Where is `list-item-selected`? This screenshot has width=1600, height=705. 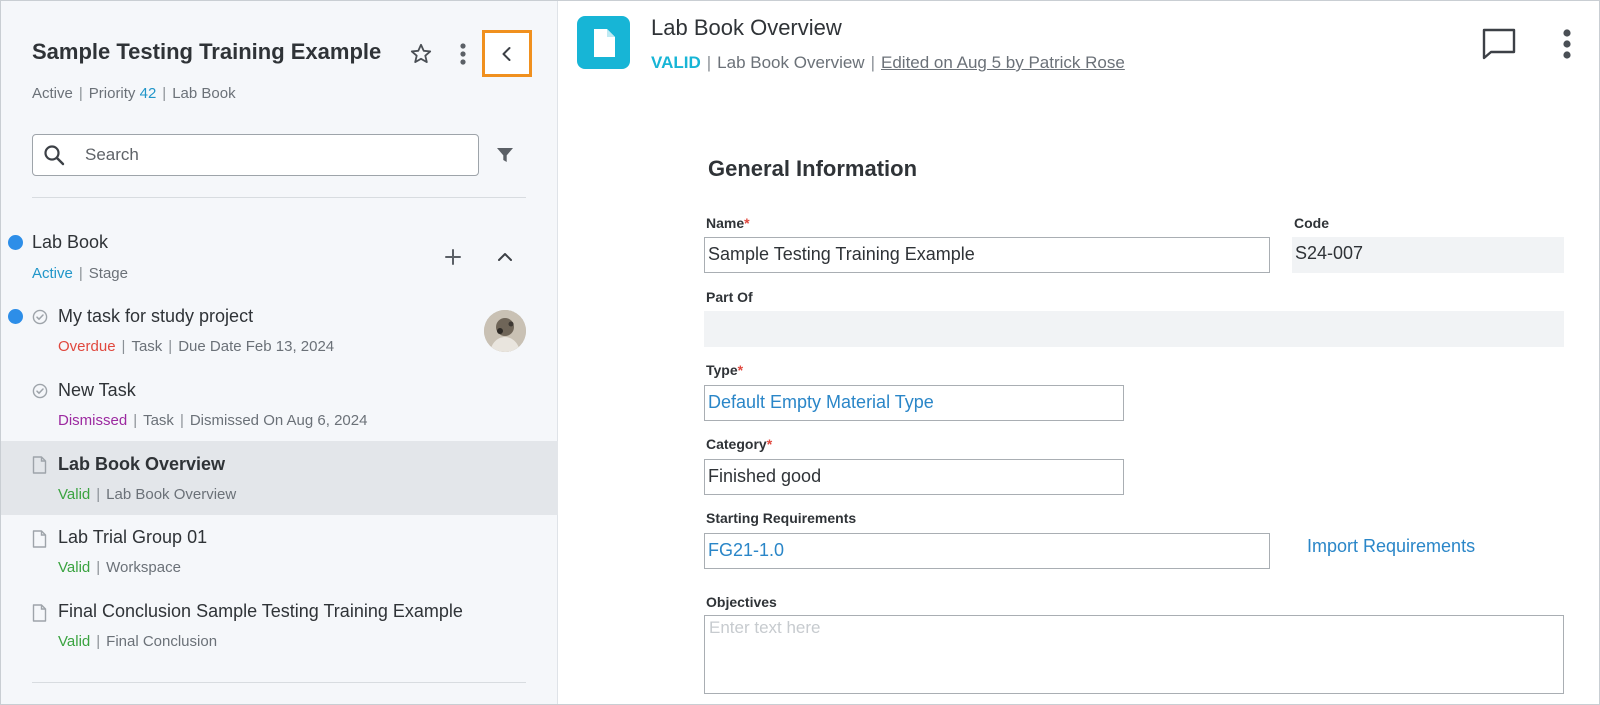
list-item-selected is located at coordinates (279, 478).